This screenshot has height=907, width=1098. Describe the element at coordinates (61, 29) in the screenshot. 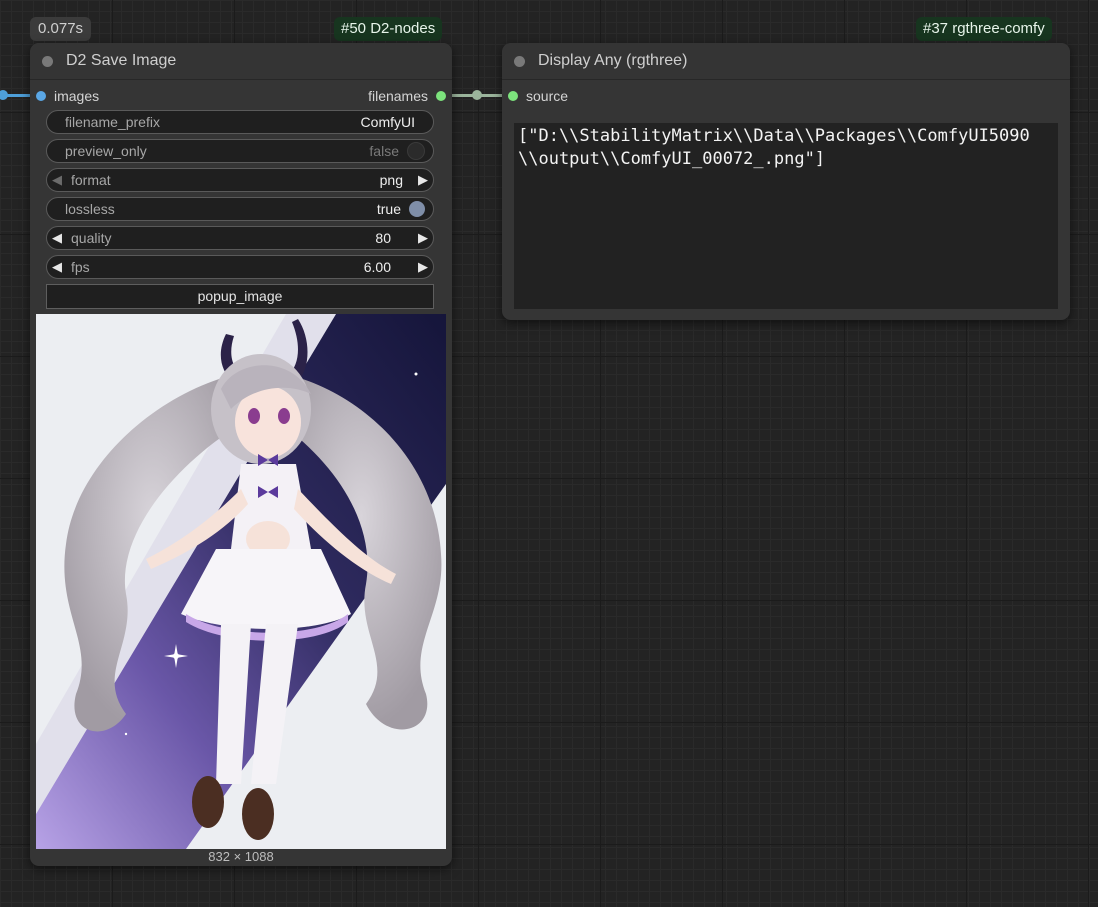

I see `execution-time-badge: 0.077s` at that location.